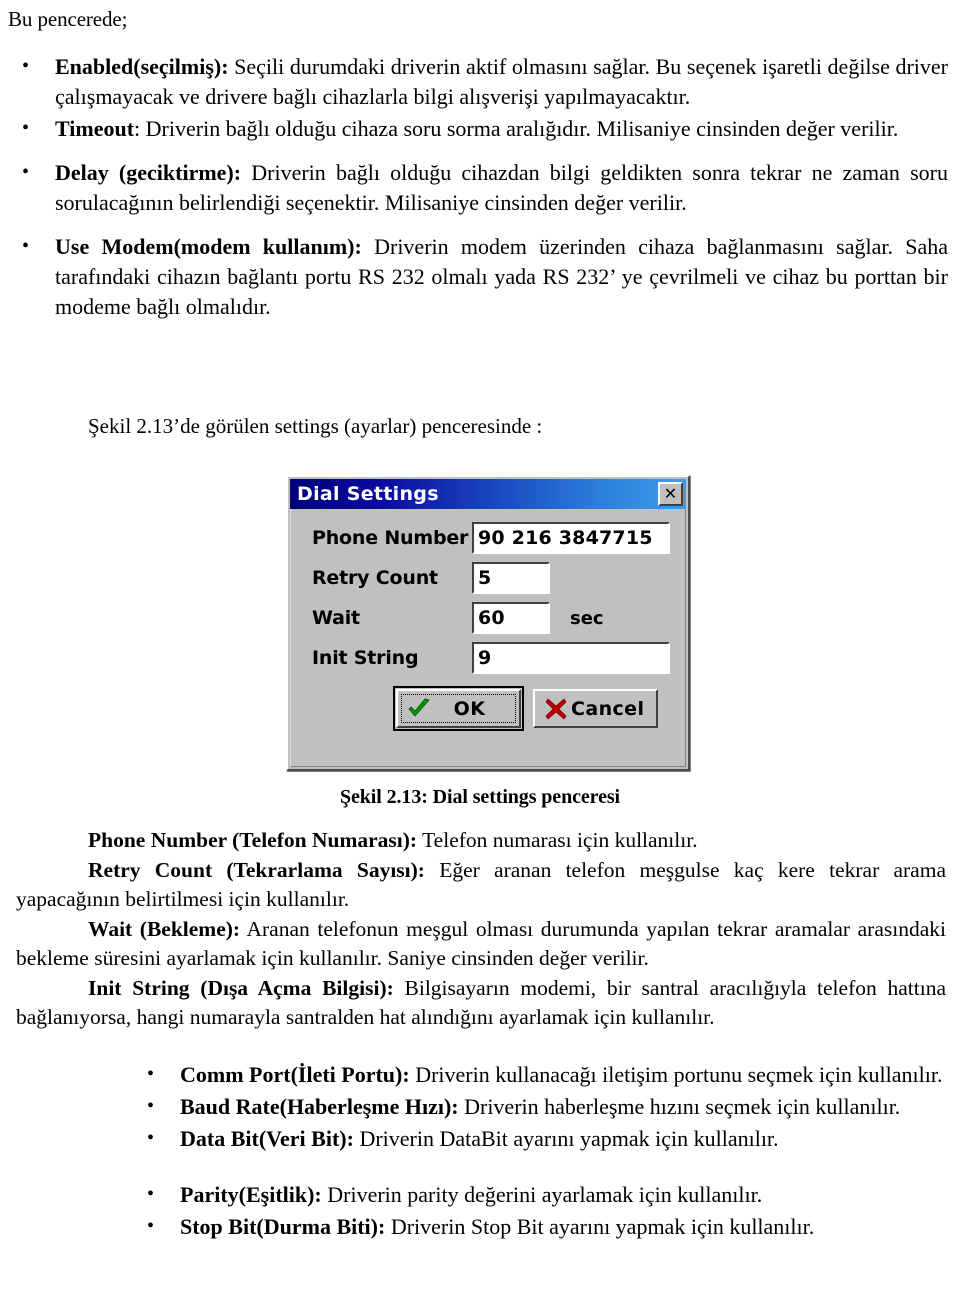 Image resolution: width=960 pixels, height=1300 pixels. Describe the element at coordinates (208, 246) in the screenshot. I see `list-item-term: Use Modem(modem kullanım):` at that location.